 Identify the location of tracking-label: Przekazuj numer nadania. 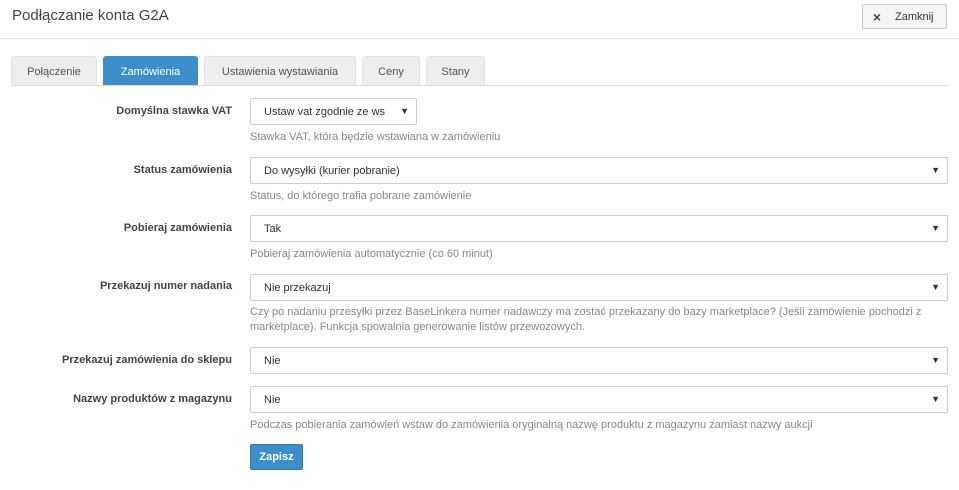
(165, 286).